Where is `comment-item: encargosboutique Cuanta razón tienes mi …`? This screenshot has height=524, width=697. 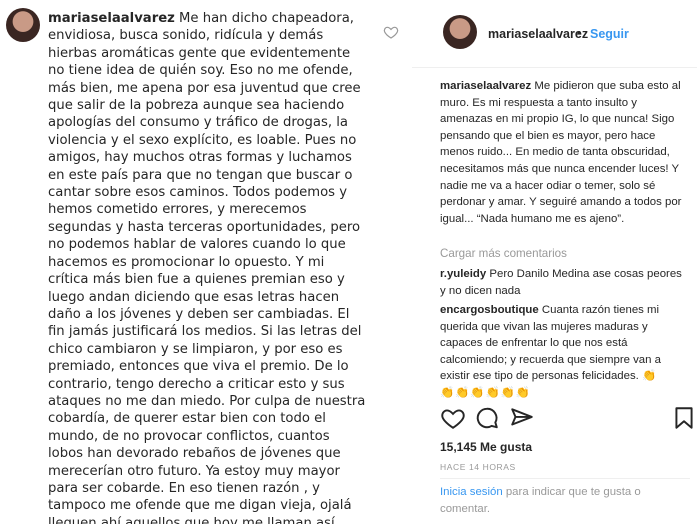
comment-item: encargosboutique Cuanta razón tienes mi … is located at coordinates (564, 352).